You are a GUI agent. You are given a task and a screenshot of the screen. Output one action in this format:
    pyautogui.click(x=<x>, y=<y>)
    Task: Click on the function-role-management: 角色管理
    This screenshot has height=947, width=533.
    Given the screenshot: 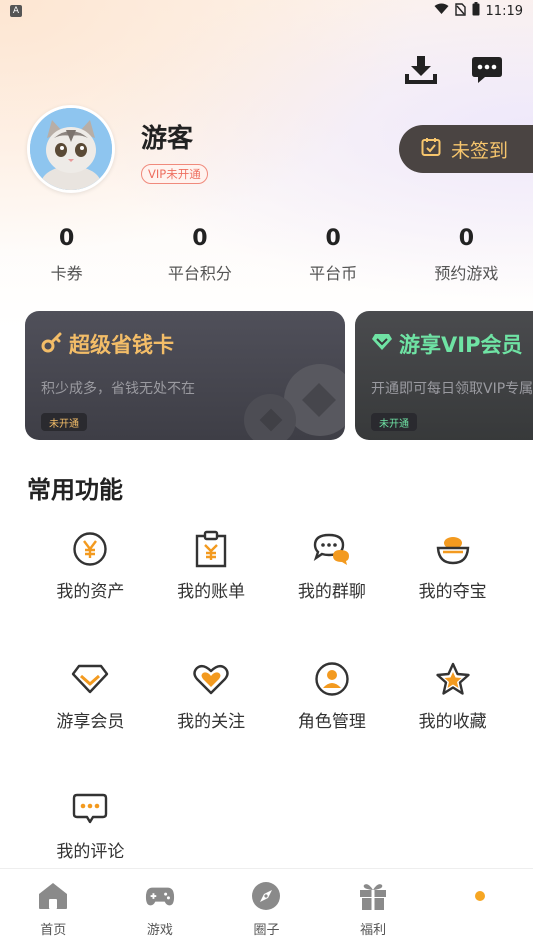 What is the action you would take?
    pyautogui.click(x=332, y=696)
    